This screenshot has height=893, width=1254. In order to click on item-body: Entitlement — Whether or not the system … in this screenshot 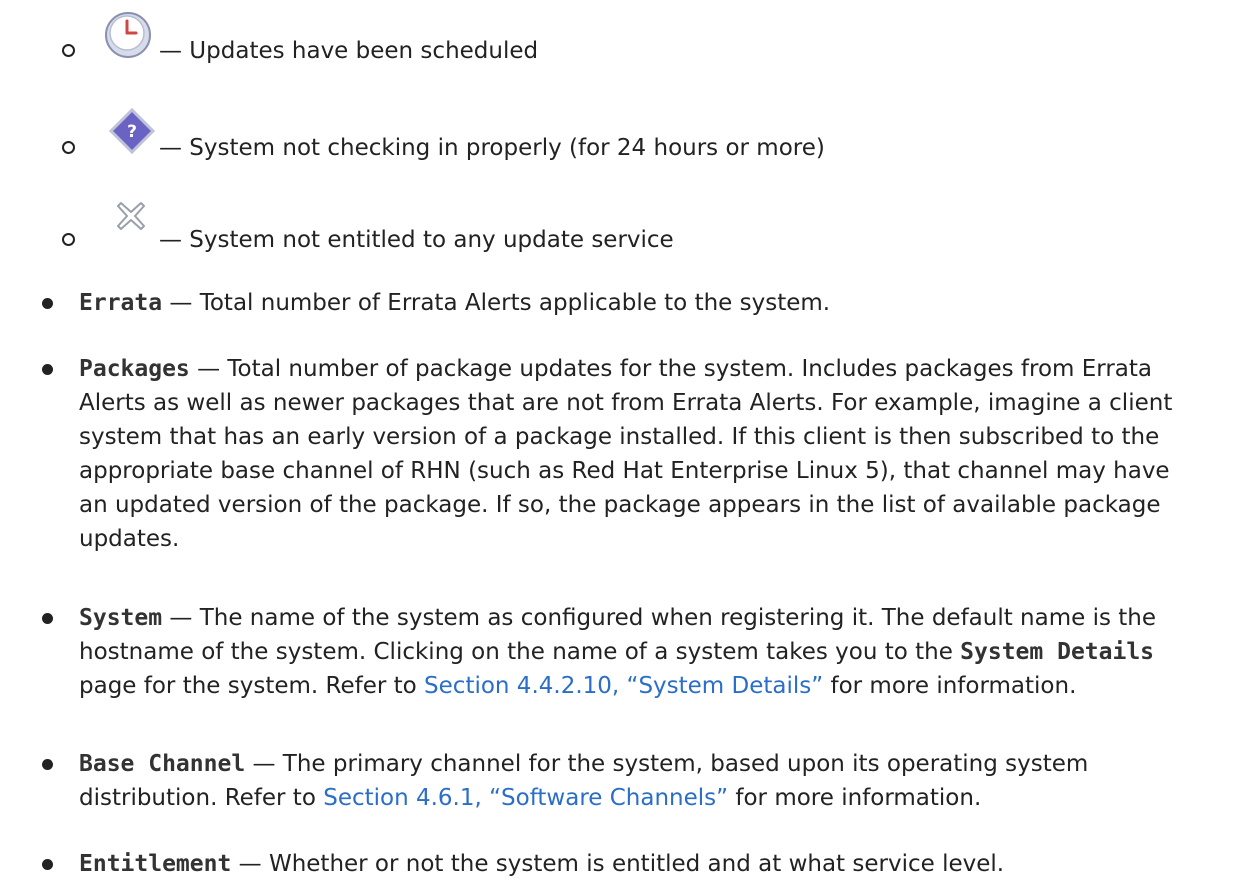, I will do `click(629, 864)`.